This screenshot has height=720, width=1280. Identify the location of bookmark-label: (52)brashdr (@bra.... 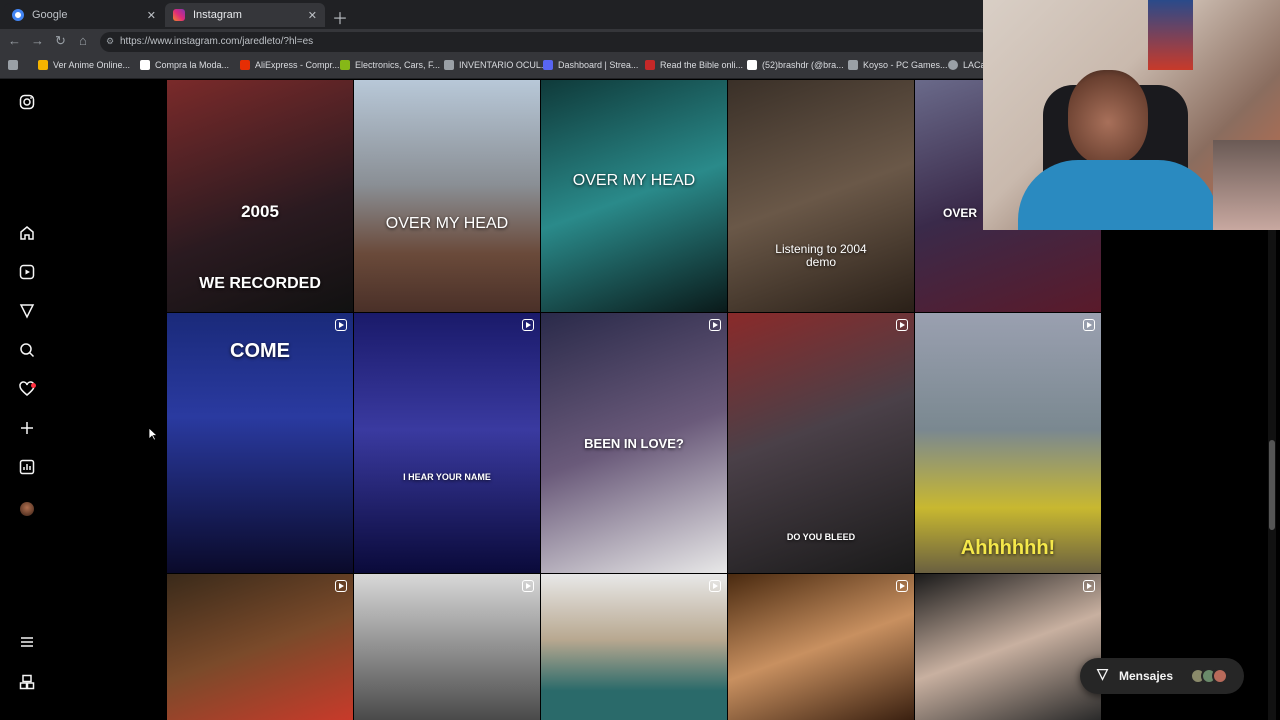
(803, 65).